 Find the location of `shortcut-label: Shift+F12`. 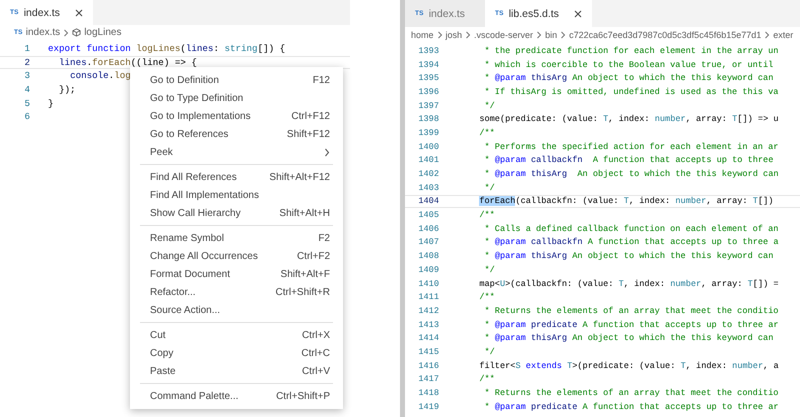

shortcut-label: Shift+F12 is located at coordinates (308, 134).